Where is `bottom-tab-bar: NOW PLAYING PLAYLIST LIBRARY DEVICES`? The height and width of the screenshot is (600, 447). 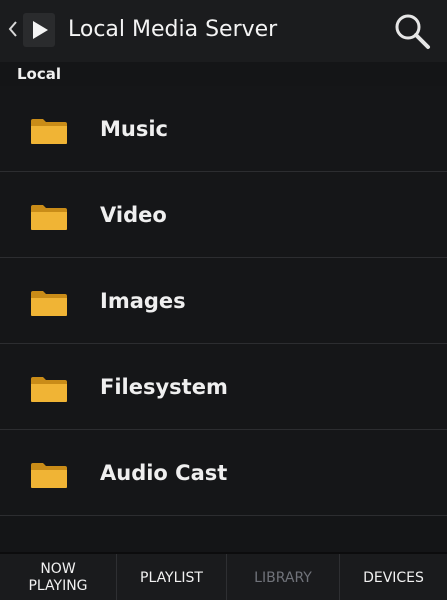
bottom-tab-bar: NOW PLAYING PLAYLIST LIBRARY DEVICES is located at coordinates (223, 576).